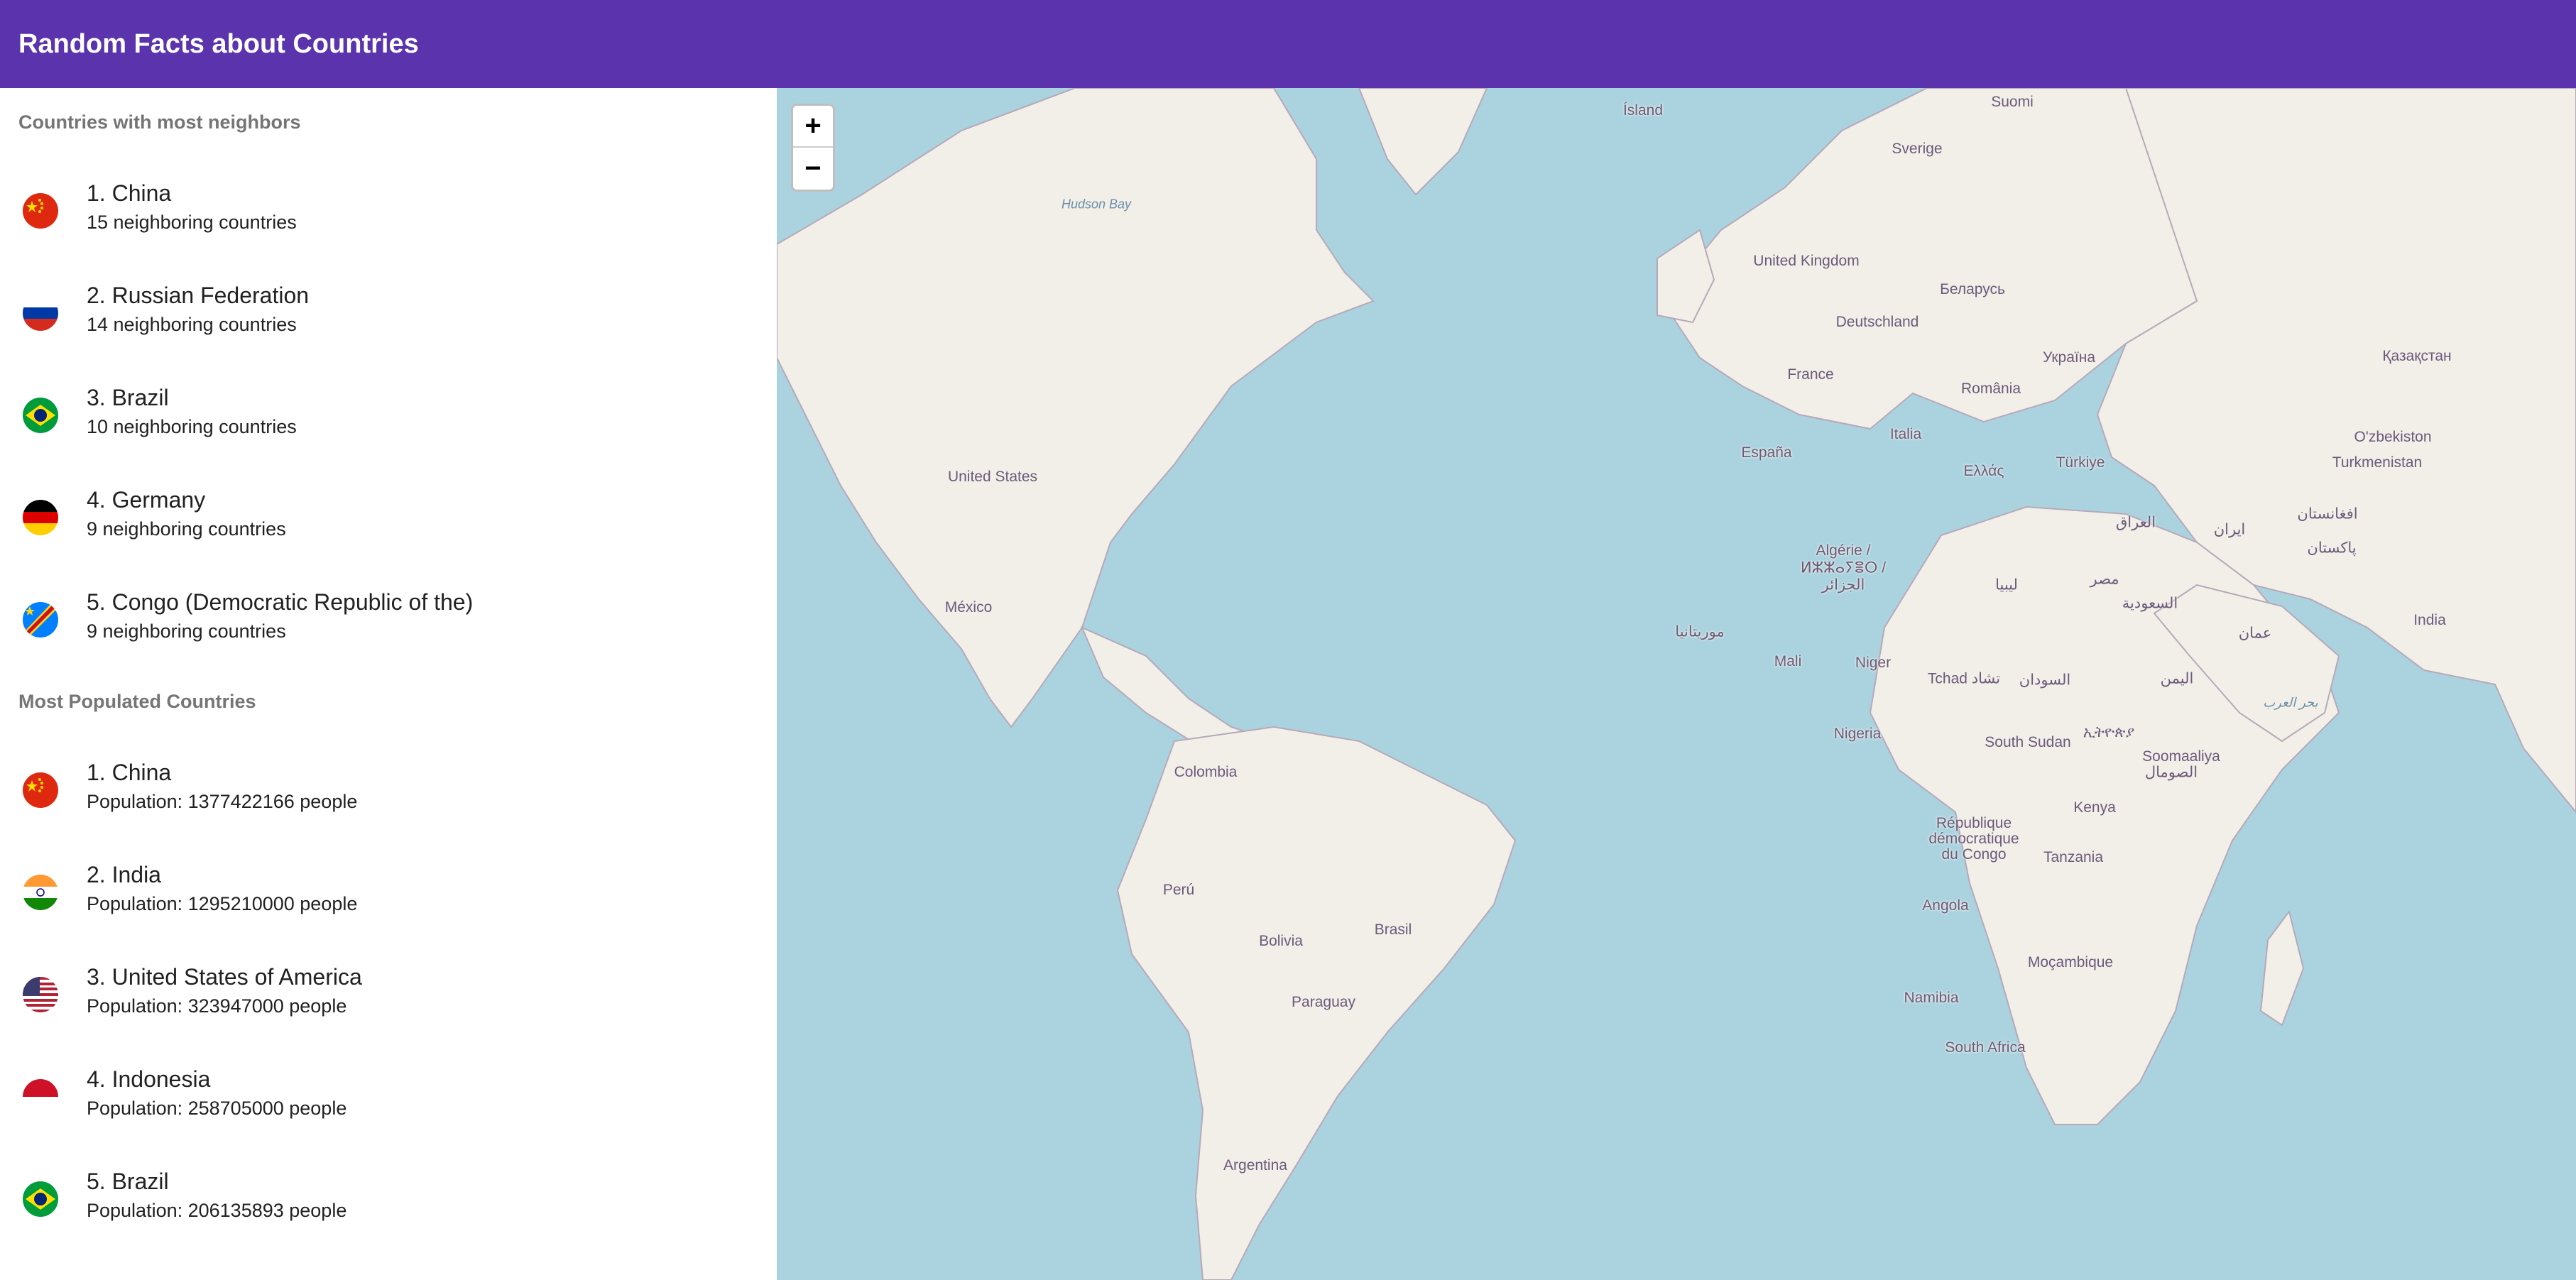 The image size is (2576, 1280). I want to click on list-item-title: 2. India, so click(124, 875).